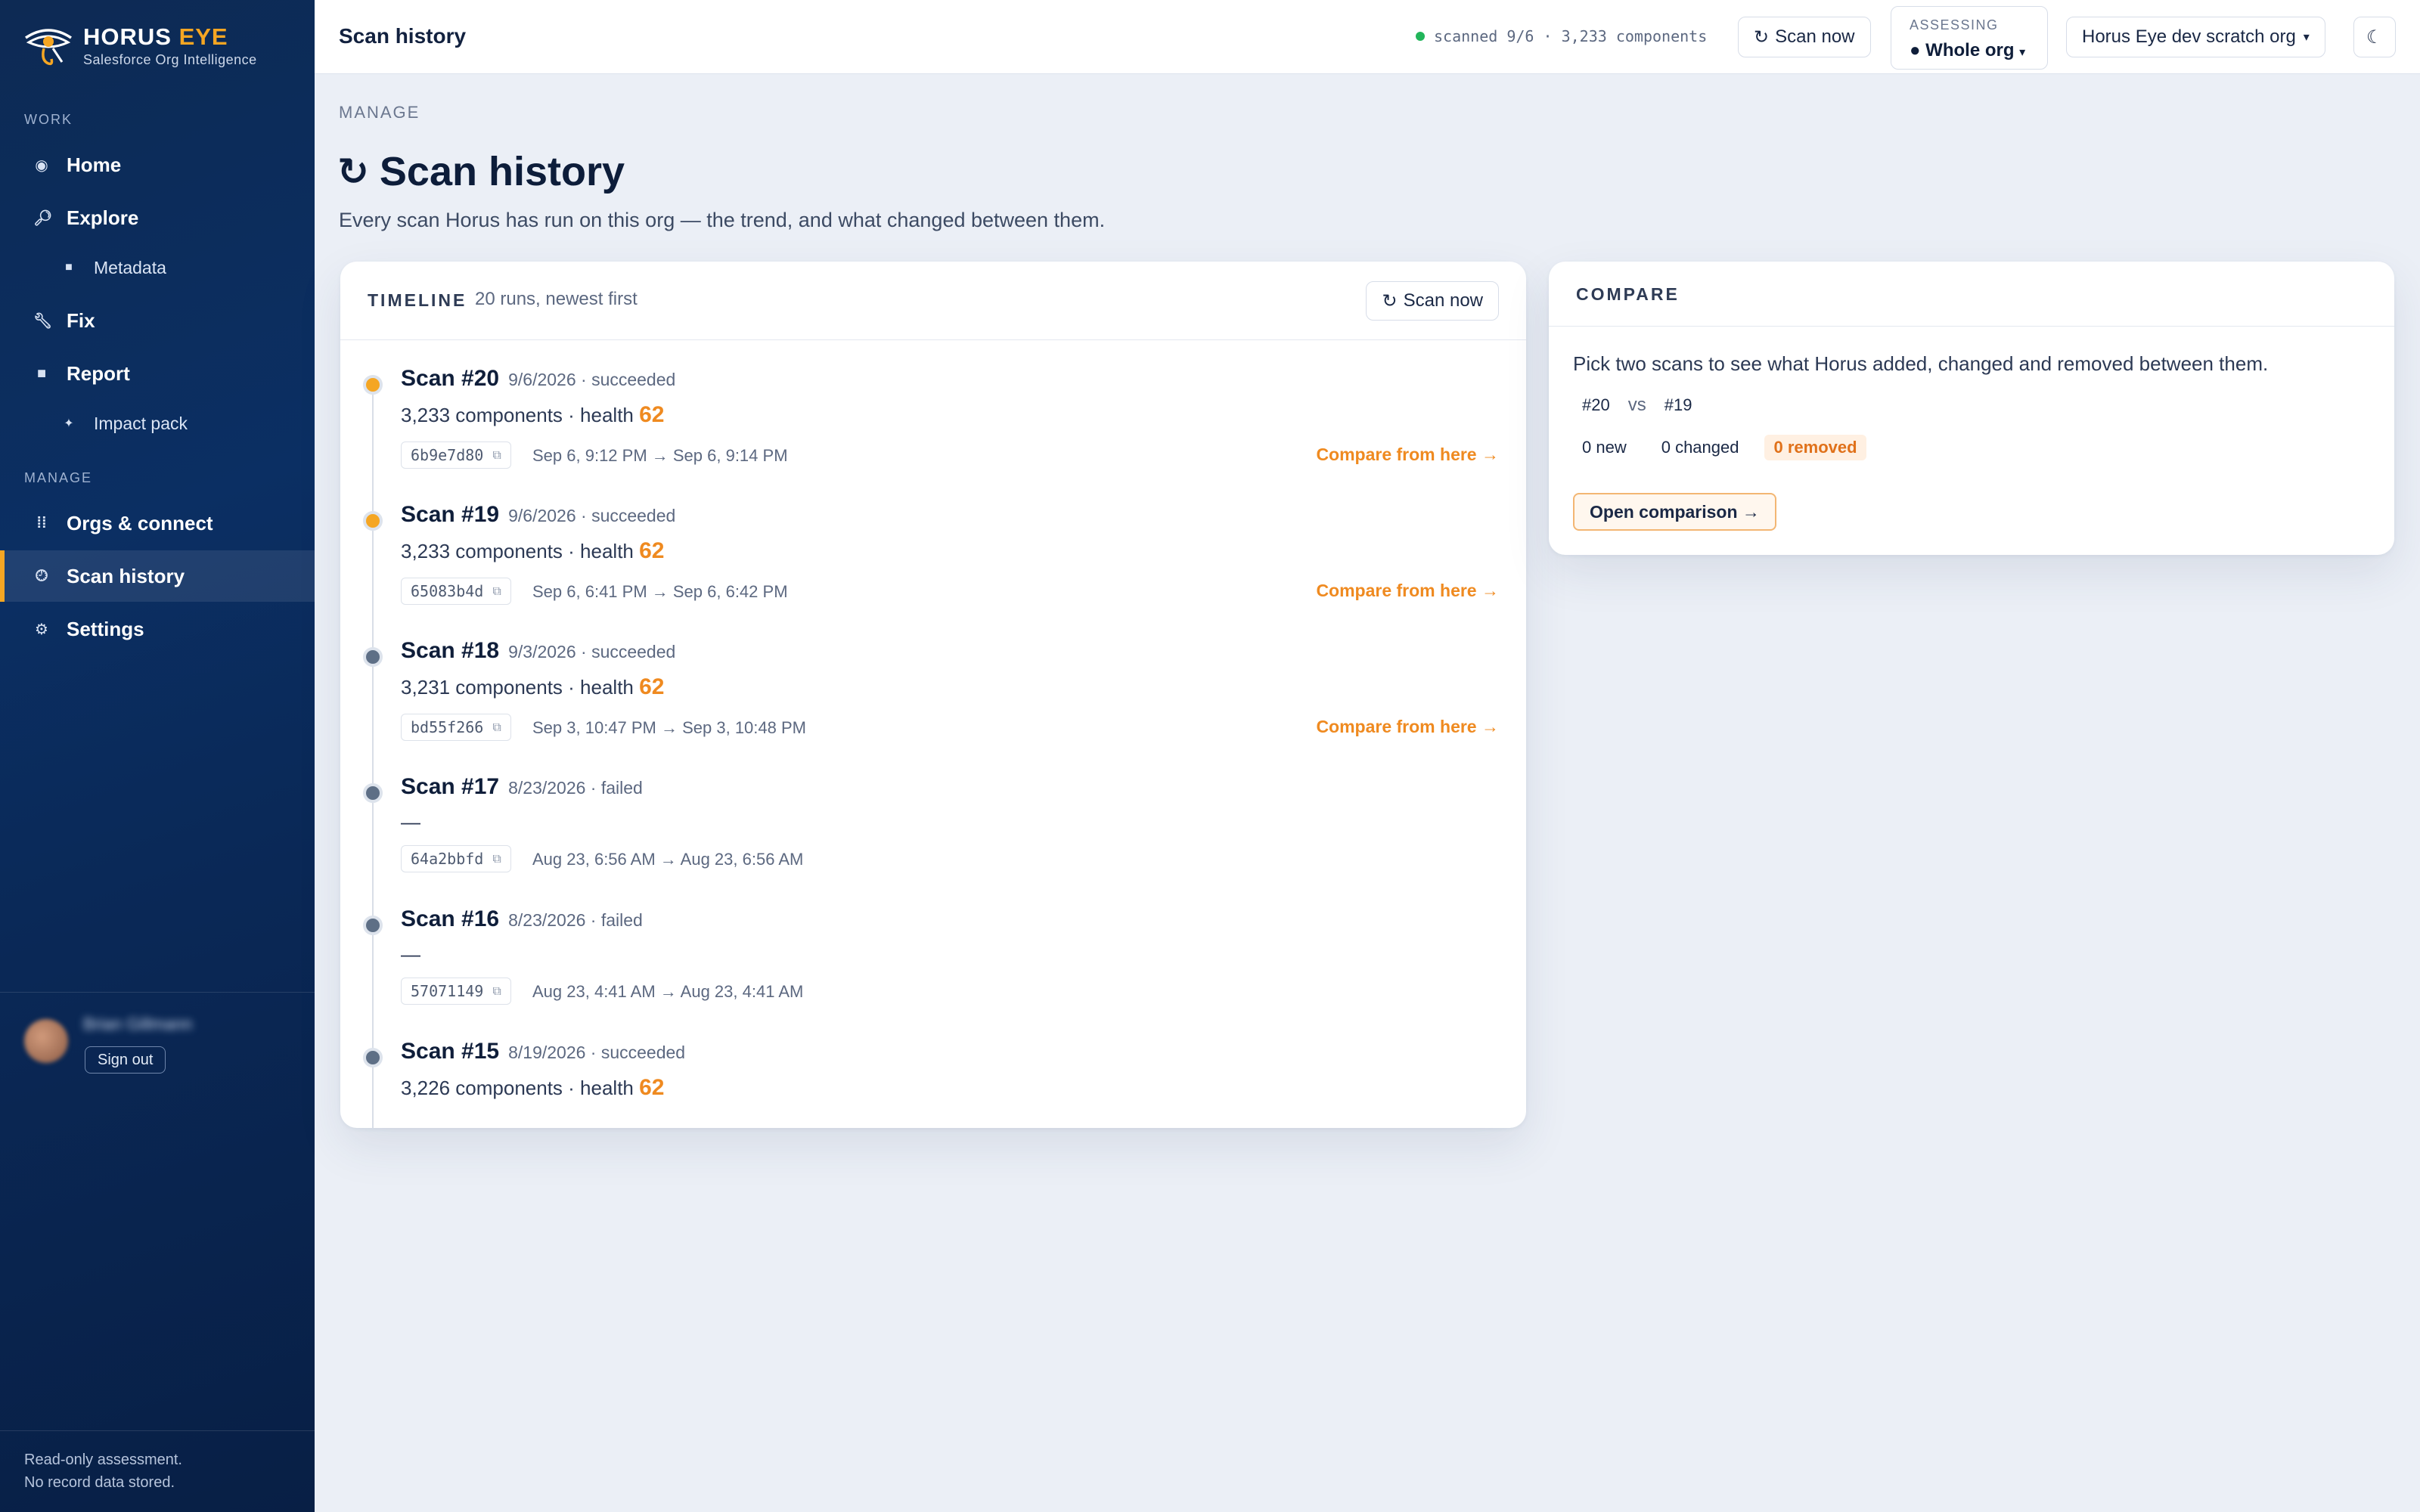 This screenshot has height=1512, width=2420. Describe the element at coordinates (157, 267) in the screenshot. I see `sidebar-item-metadata: ■ Metadata` at that location.